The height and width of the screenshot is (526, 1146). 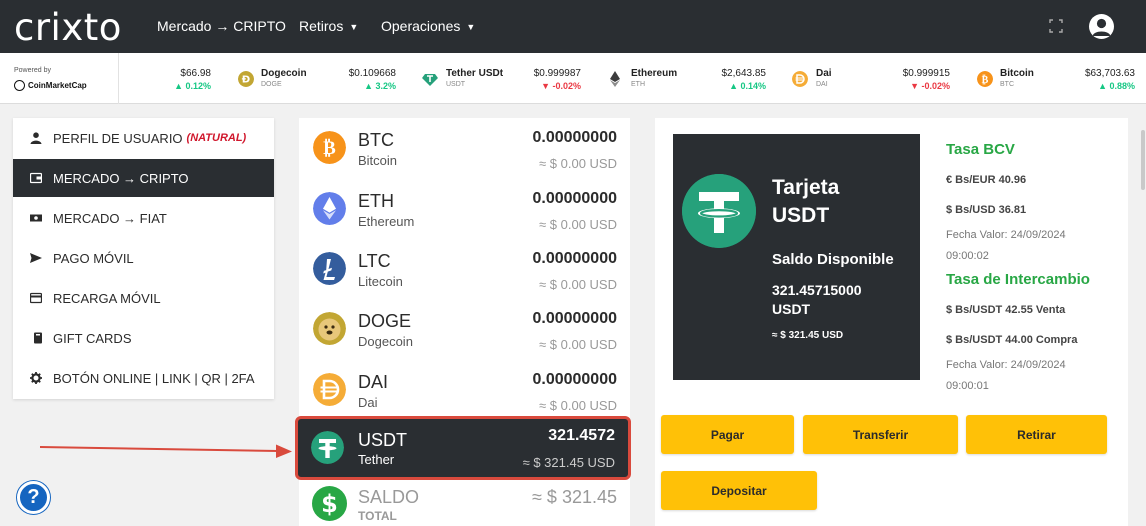 What do you see at coordinates (1143, 160) in the screenshot?
I see `scrollbar-thumb` at bounding box center [1143, 160].